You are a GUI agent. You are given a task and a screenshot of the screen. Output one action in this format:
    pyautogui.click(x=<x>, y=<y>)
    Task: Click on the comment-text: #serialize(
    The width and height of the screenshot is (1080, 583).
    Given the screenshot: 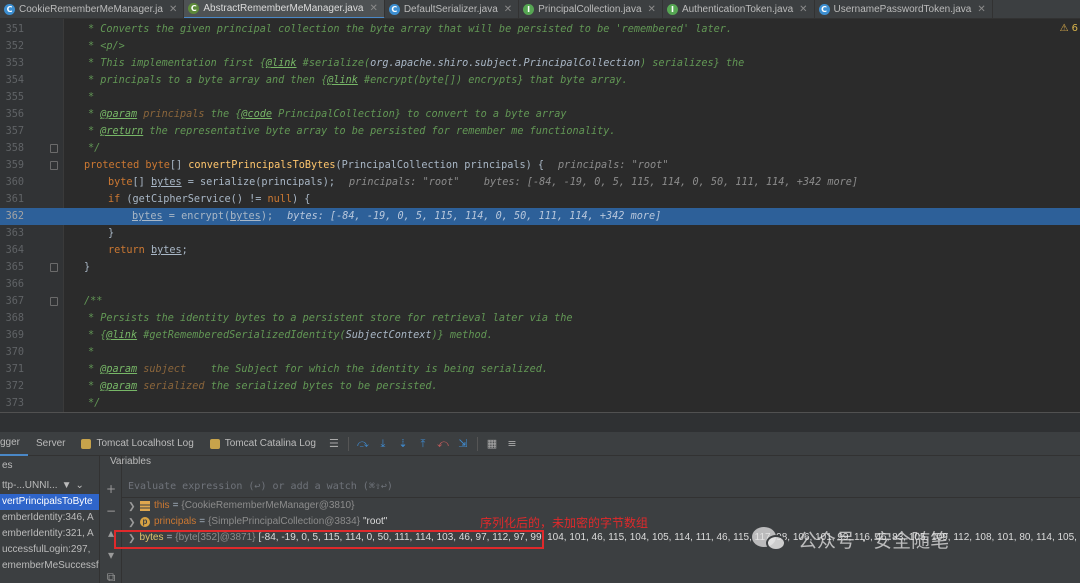 What is the action you would take?
    pyautogui.click(x=333, y=63)
    